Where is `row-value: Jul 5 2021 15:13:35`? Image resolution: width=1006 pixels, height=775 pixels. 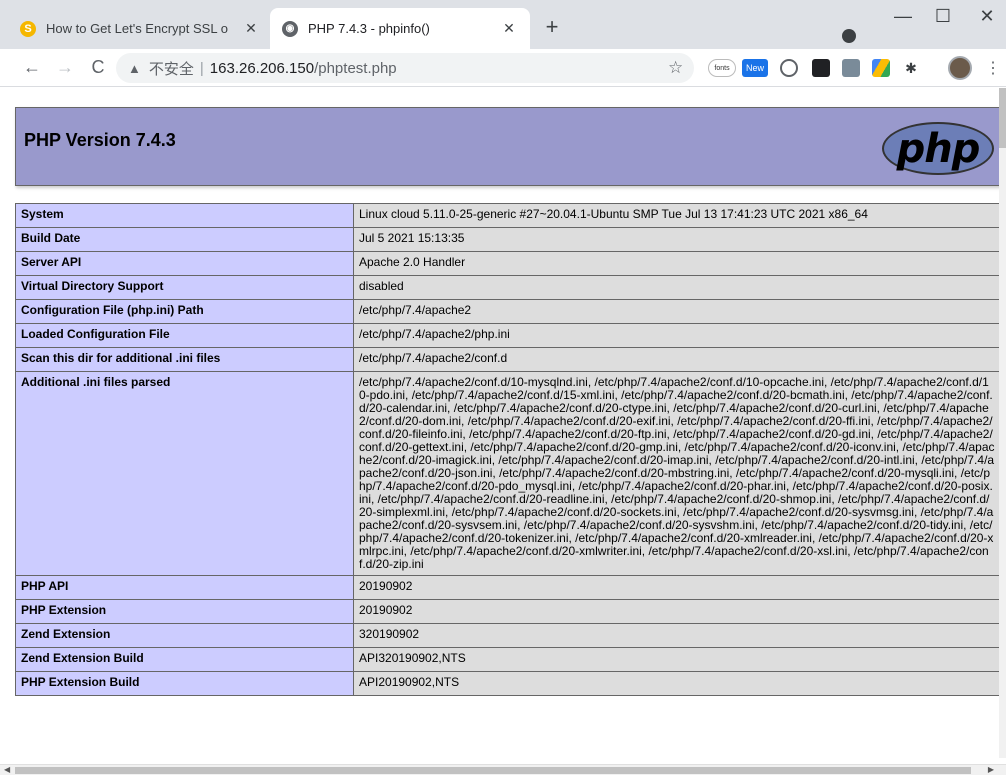 row-value: Jul 5 2021 15:13:35 is located at coordinates (677, 239).